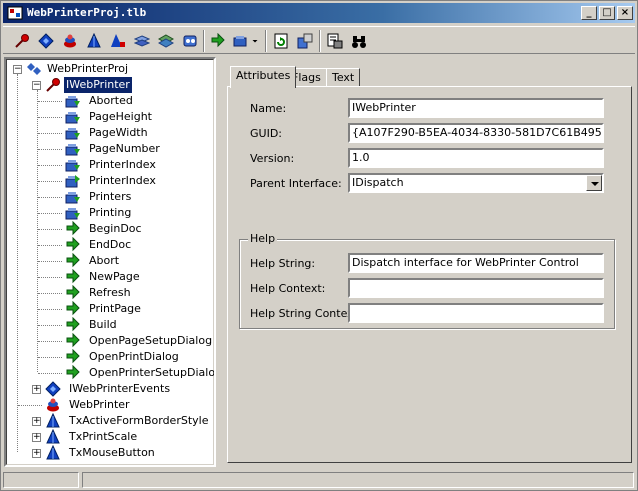 This screenshot has width=638, height=491. I want to click on binoculars-icon, so click(359, 42).